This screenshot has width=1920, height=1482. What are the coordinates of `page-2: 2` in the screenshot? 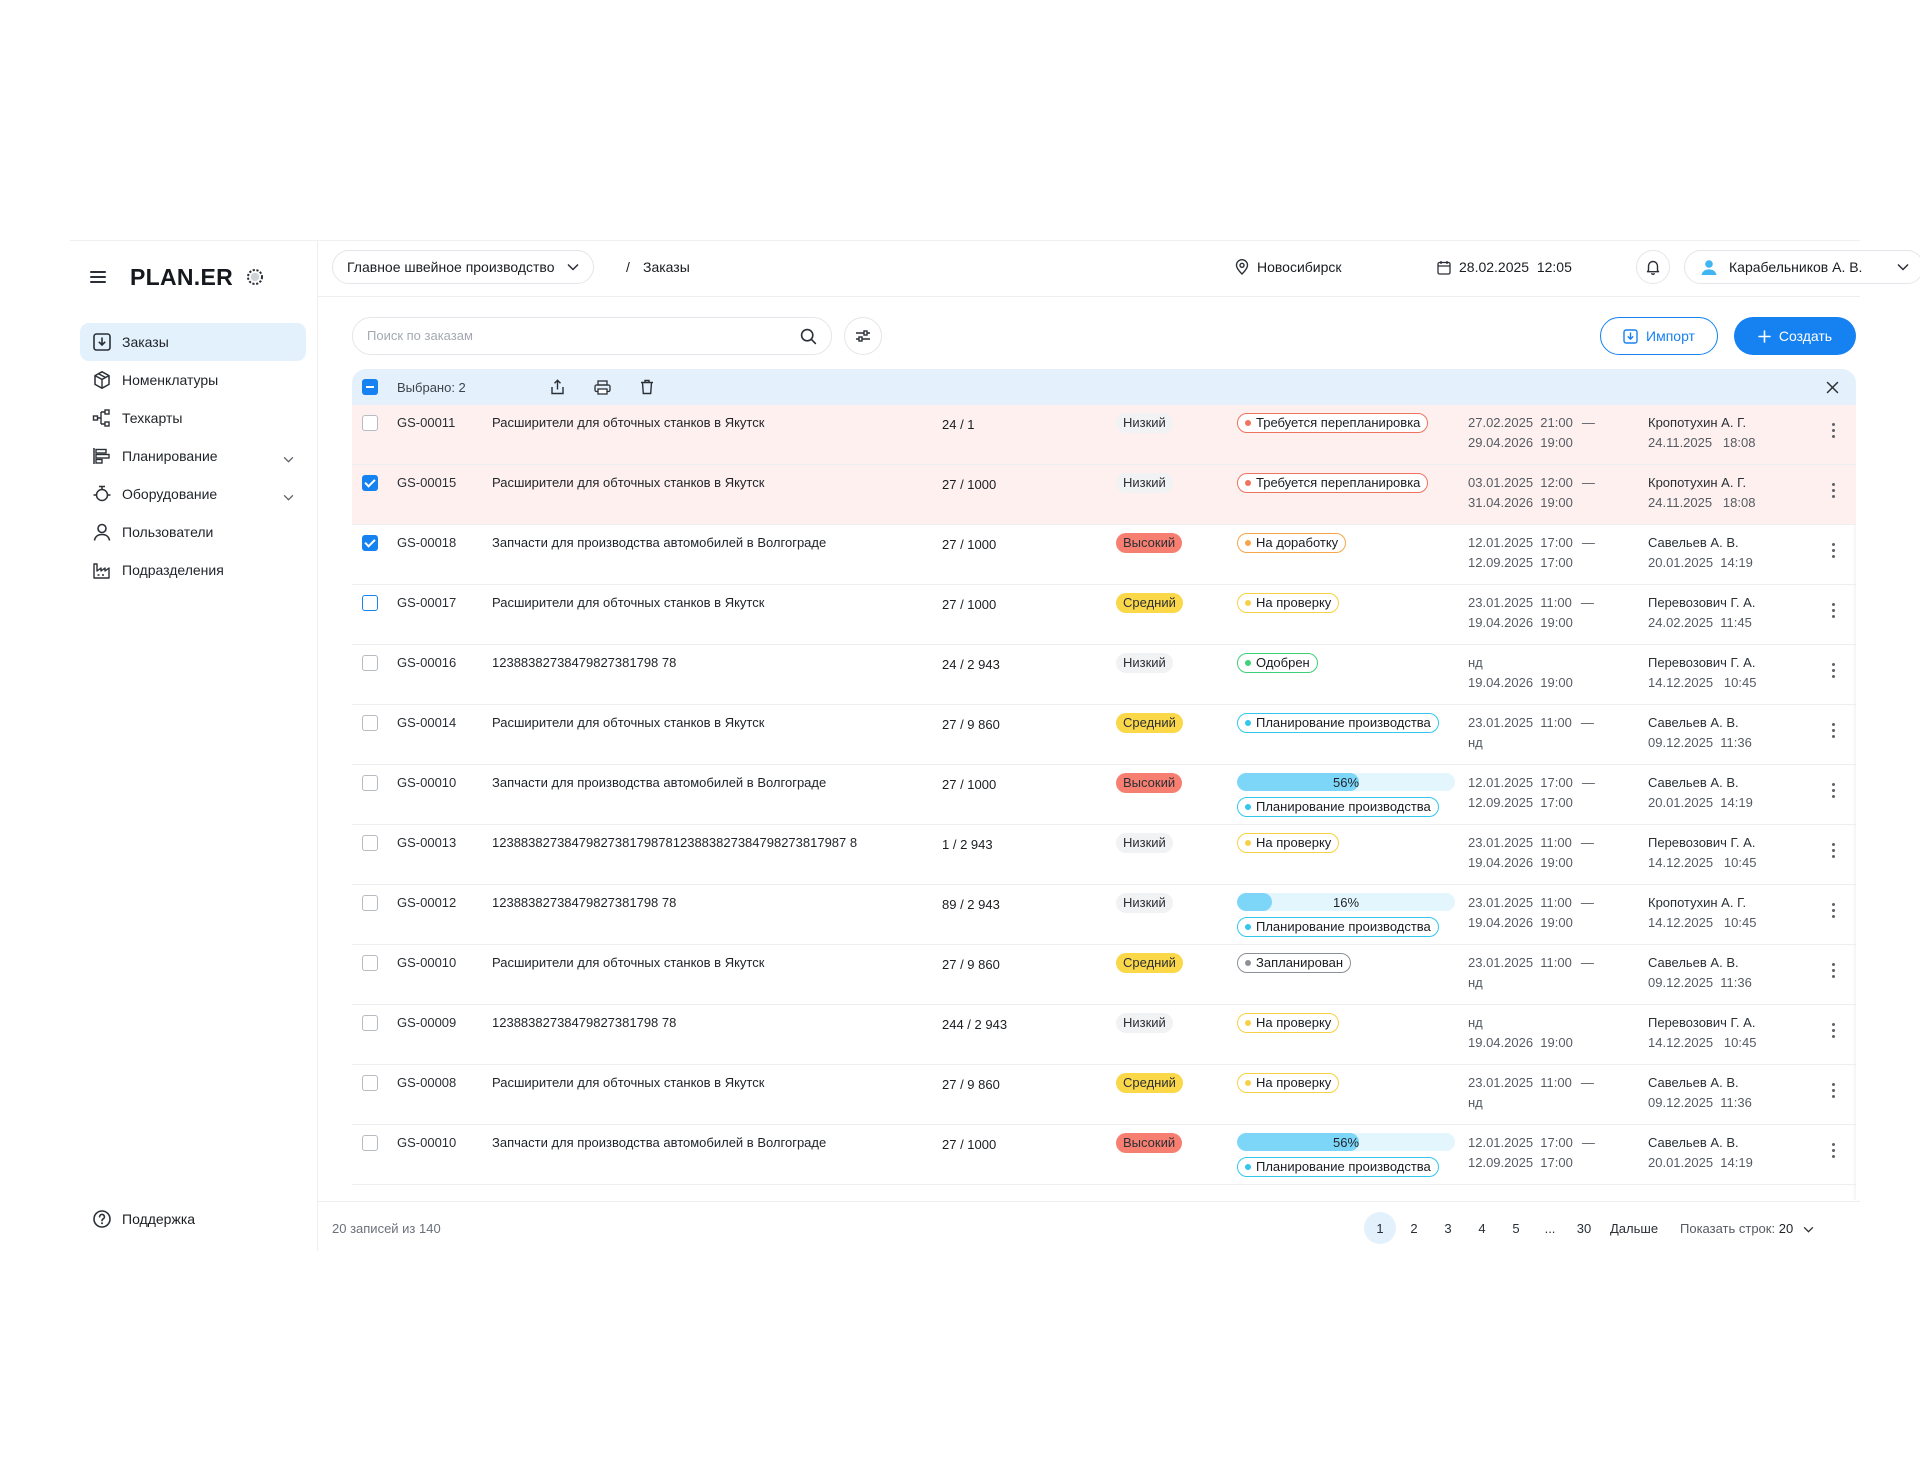 It's located at (1414, 1228).